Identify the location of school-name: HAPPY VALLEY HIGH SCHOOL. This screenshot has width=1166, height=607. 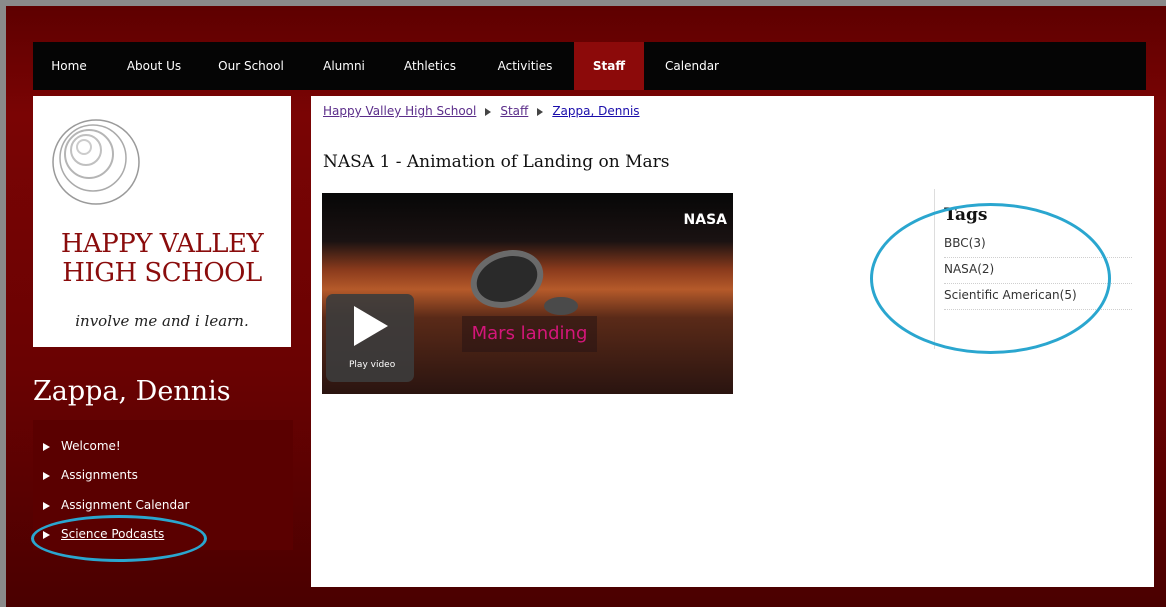
(162, 259).